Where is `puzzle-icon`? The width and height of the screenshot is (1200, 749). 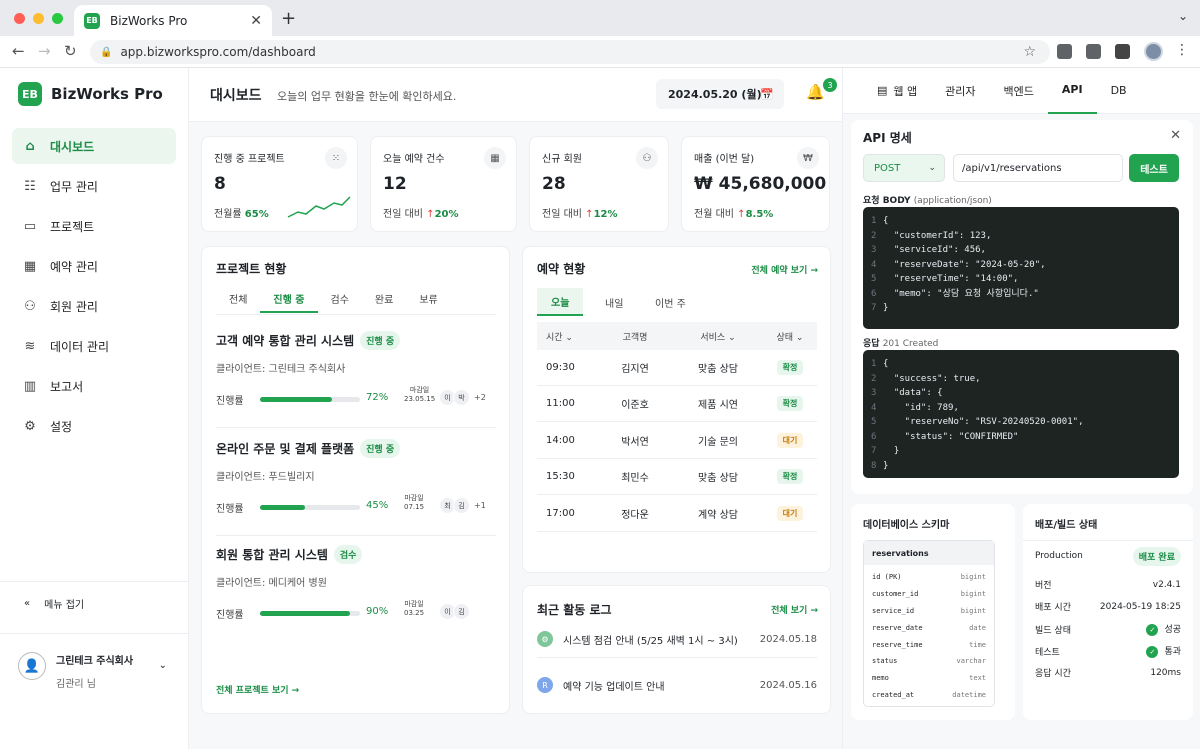
puzzle-icon is located at coordinates (1122, 51).